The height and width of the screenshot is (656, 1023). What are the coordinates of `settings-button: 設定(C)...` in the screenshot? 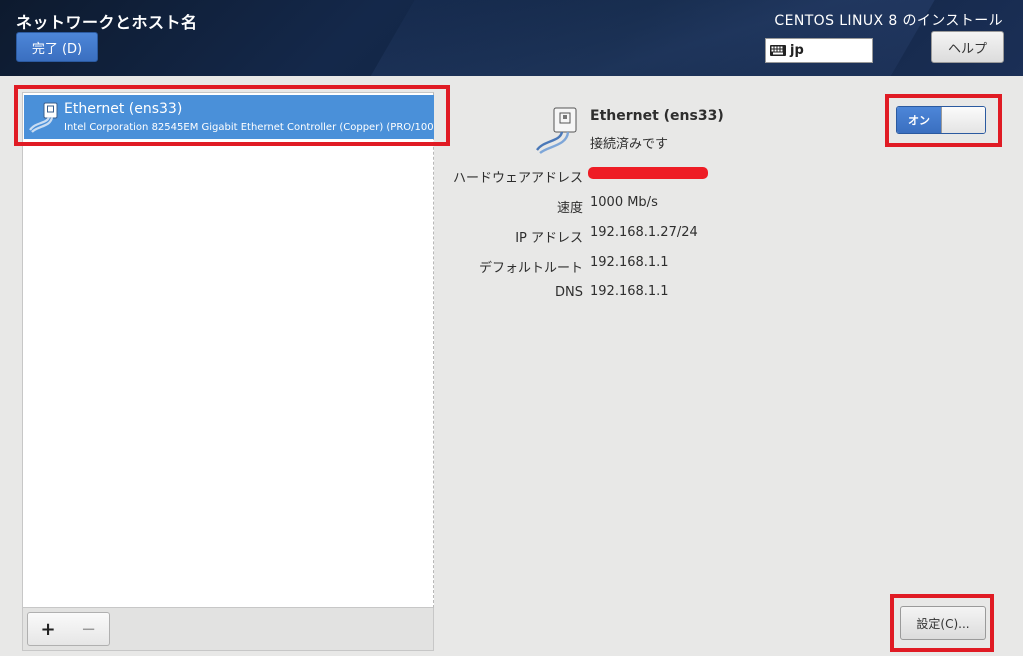 It's located at (943, 623).